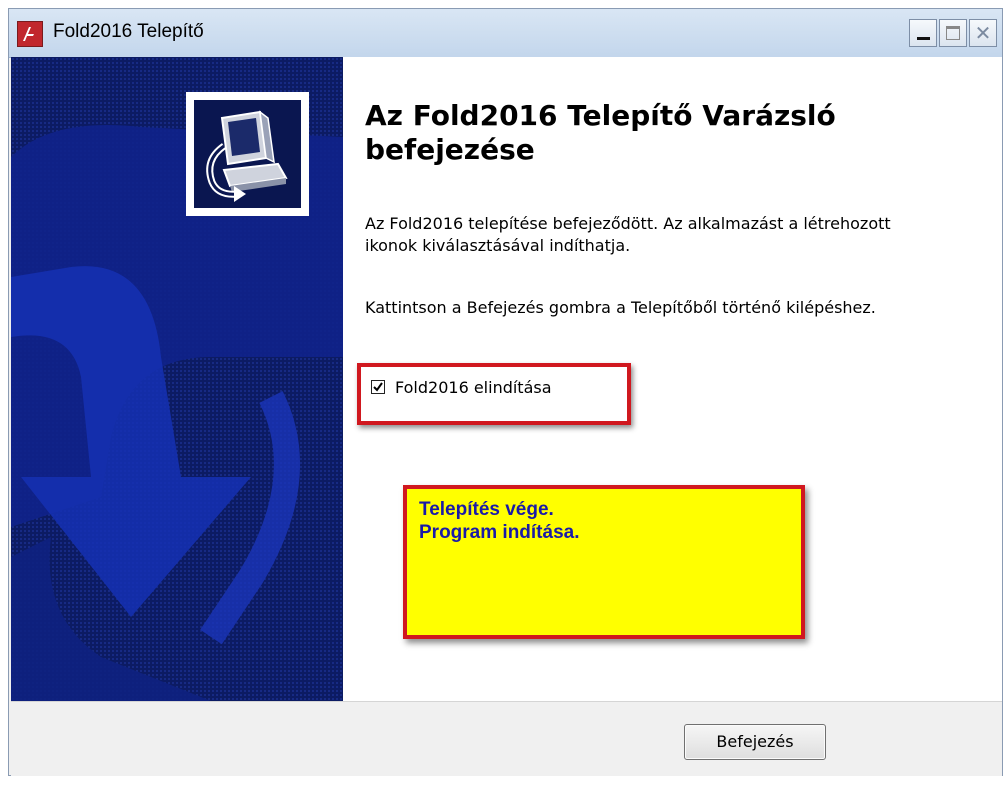 This screenshot has width=1007, height=787. I want to click on fold2016-app-icon, so click(30, 34).